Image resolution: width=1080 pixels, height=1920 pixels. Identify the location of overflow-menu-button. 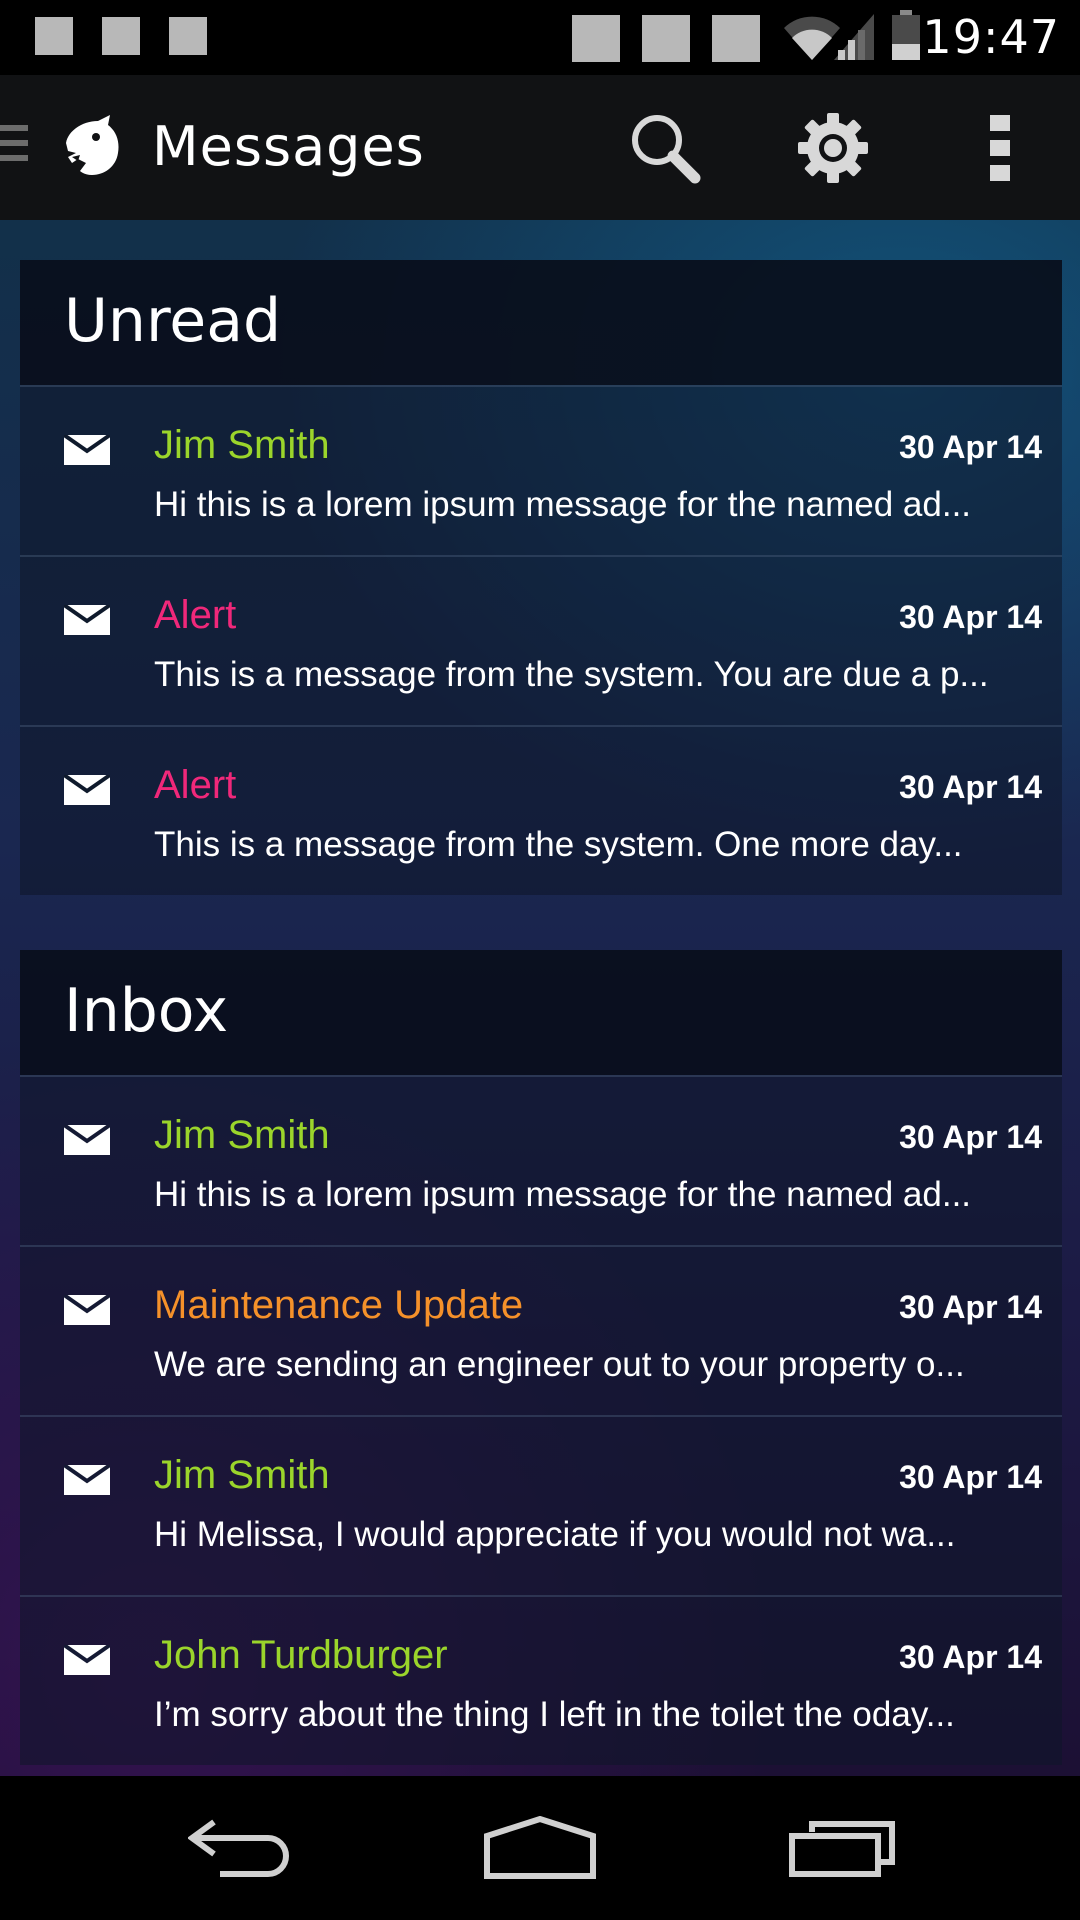
(1000, 148).